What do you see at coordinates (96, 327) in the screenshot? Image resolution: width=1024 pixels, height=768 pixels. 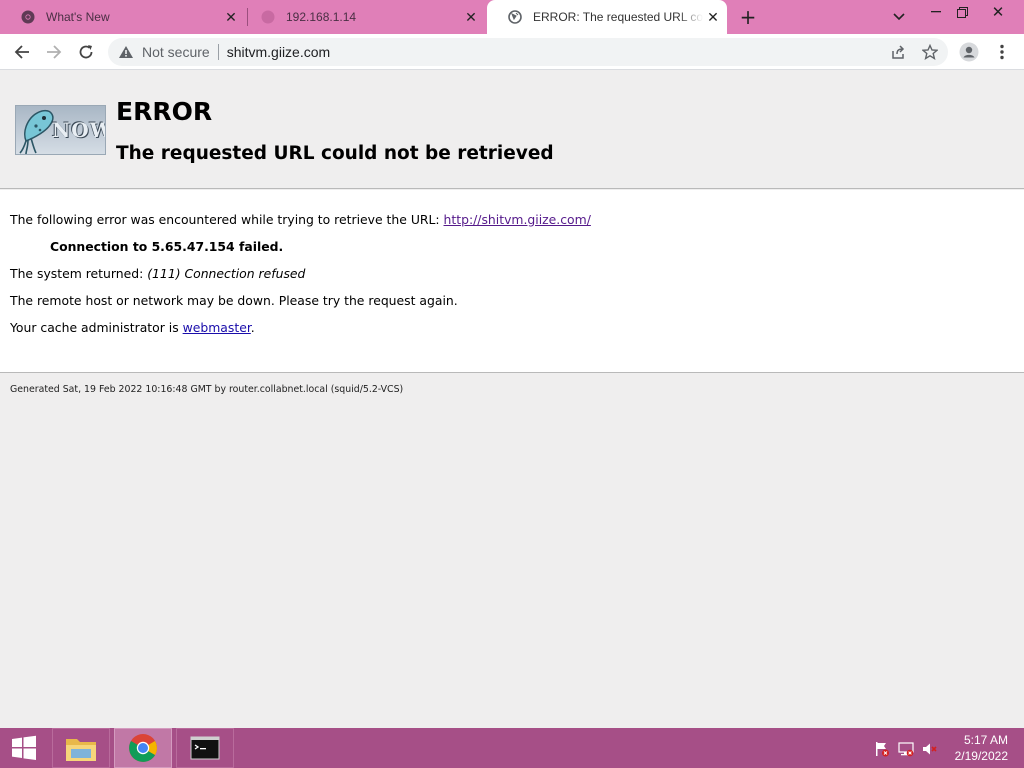 I see `admin-text: Your cache administrator is` at bounding box center [96, 327].